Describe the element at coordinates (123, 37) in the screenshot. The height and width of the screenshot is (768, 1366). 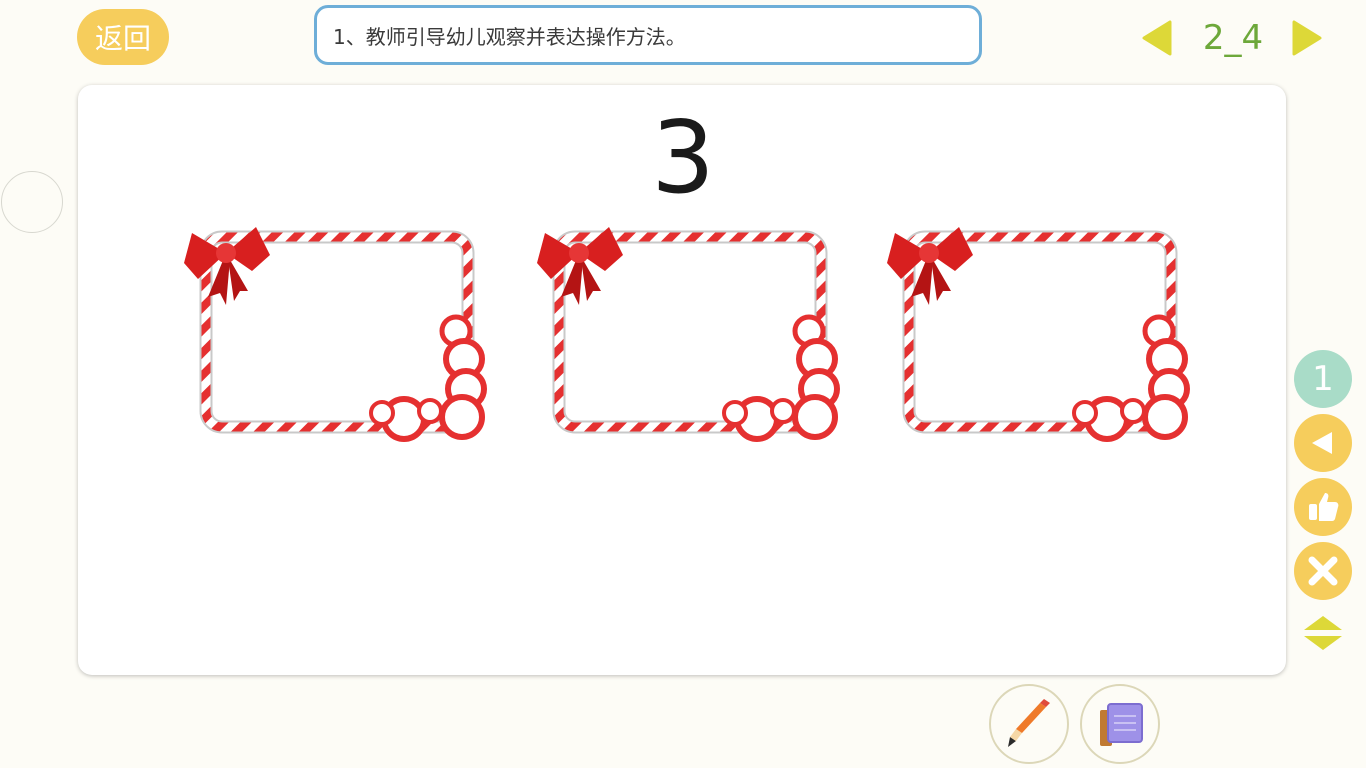
I see `back-button: 返回` at that location.